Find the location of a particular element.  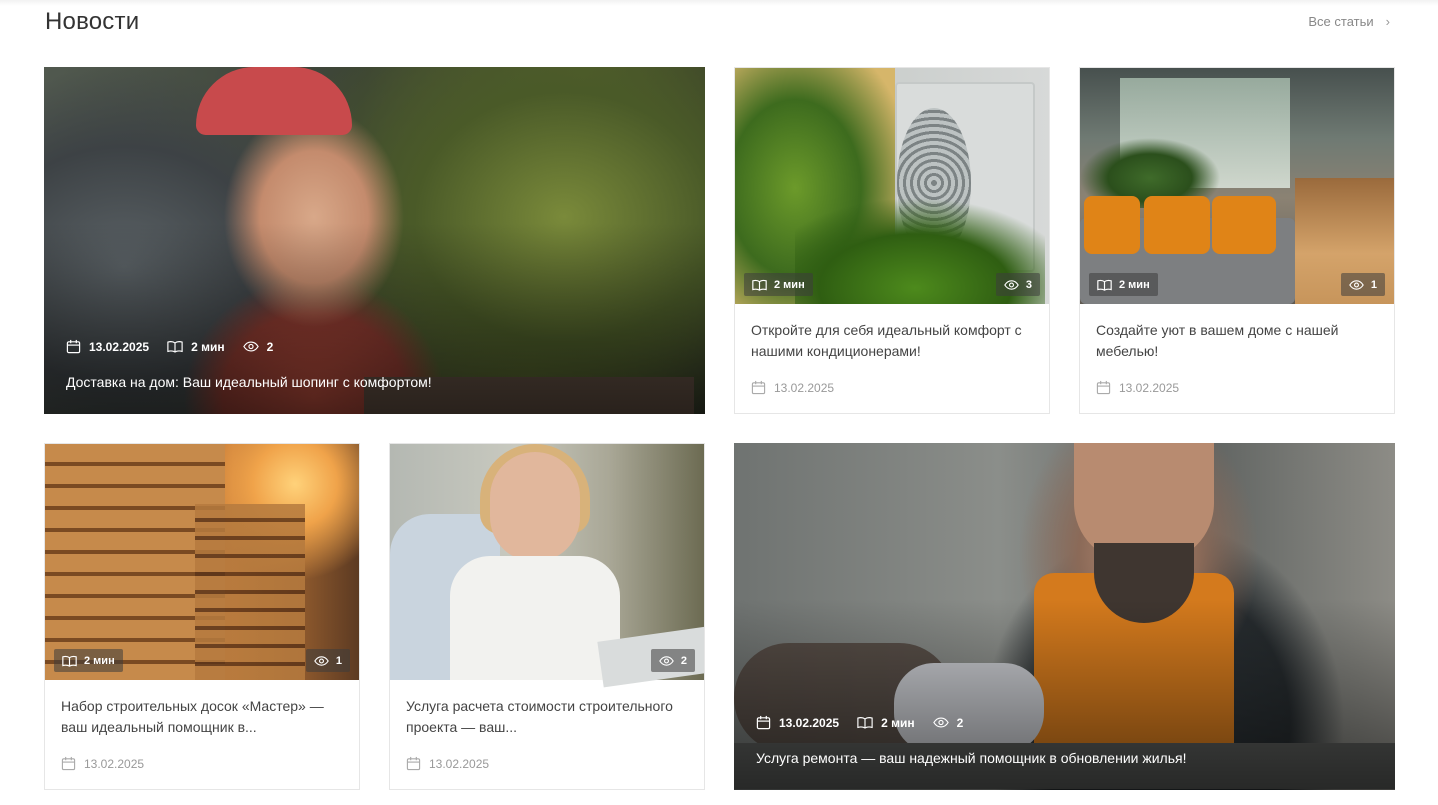

card-views: 3 is located at coordinates (1028, 284).